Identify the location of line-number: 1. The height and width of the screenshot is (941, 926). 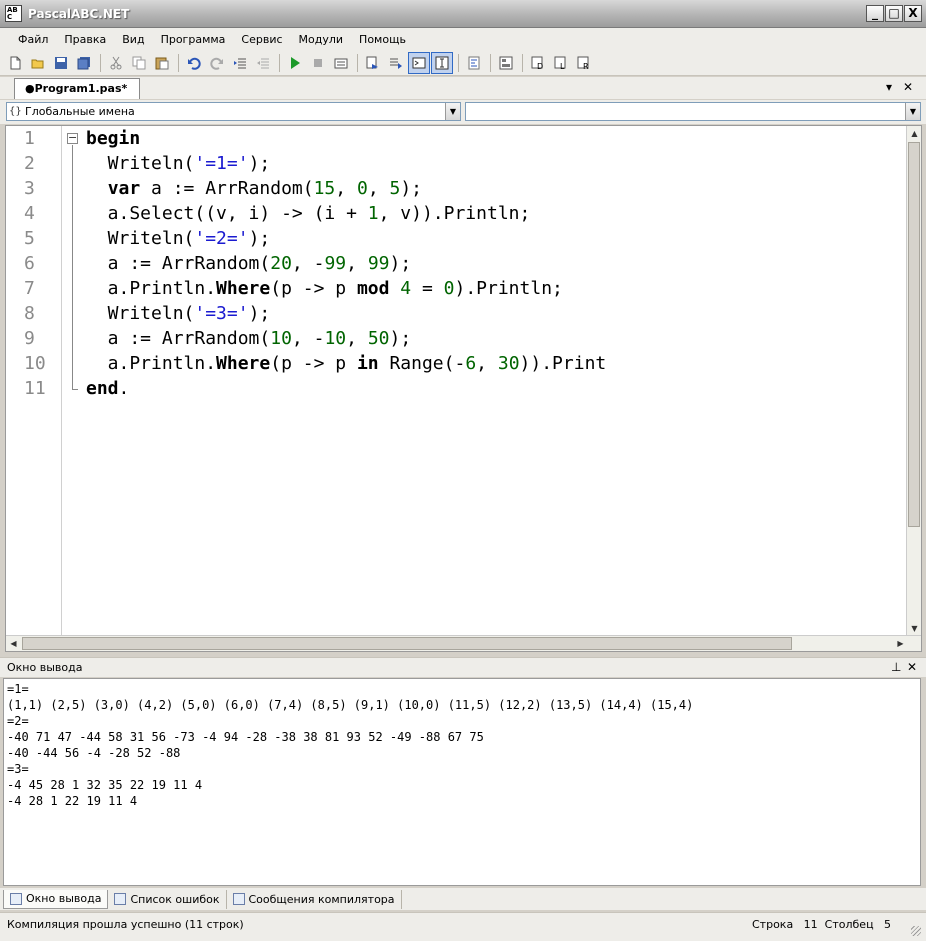
(29, 138).